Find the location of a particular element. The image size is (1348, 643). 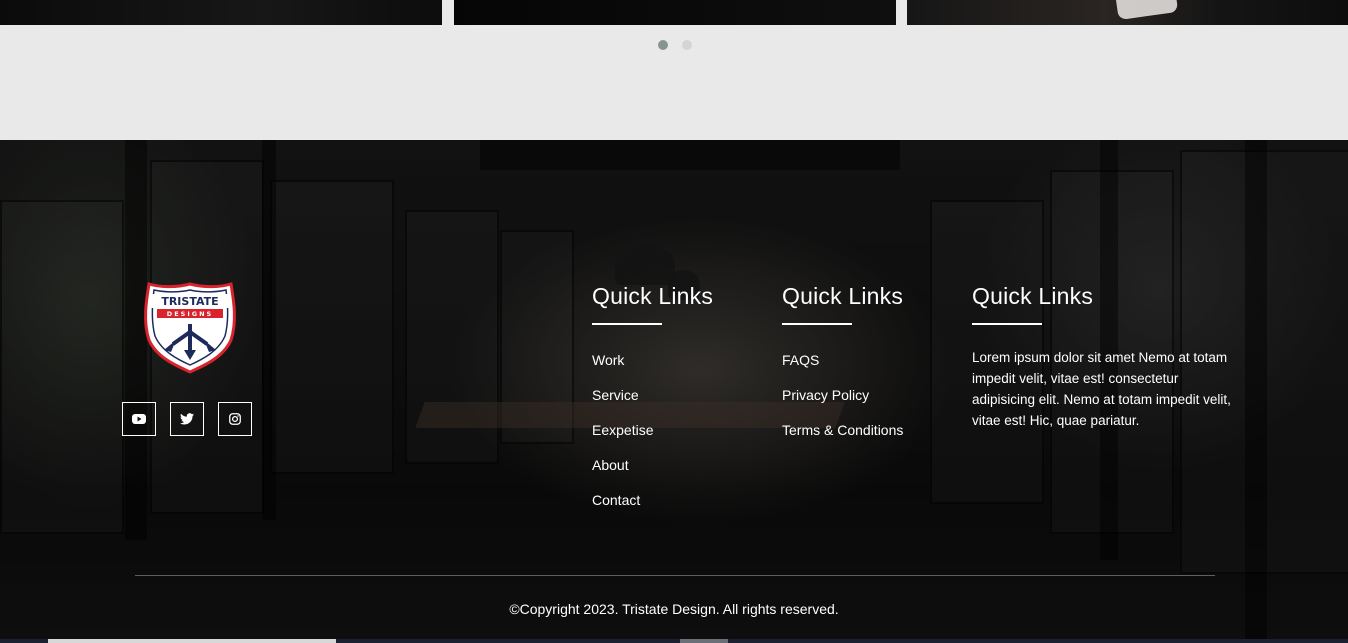

social-links is located at coordinates (187, 419).